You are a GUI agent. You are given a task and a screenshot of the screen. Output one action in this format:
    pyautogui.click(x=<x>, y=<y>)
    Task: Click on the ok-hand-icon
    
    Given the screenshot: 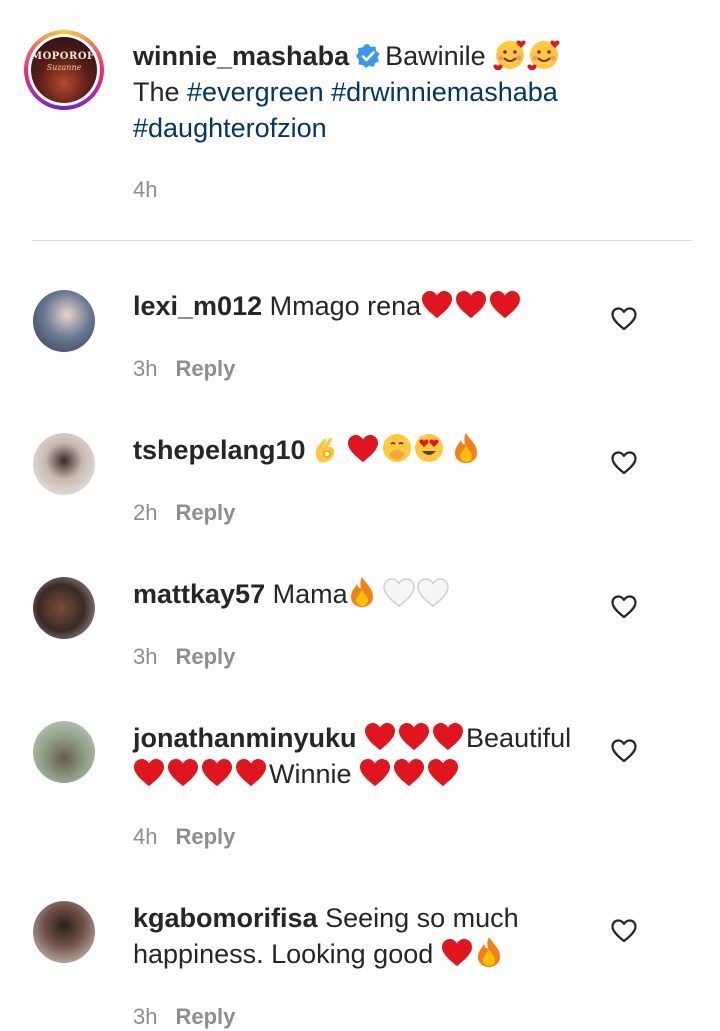 What is the action you would take?
    pyautogui.click(x=326, y=448)
    